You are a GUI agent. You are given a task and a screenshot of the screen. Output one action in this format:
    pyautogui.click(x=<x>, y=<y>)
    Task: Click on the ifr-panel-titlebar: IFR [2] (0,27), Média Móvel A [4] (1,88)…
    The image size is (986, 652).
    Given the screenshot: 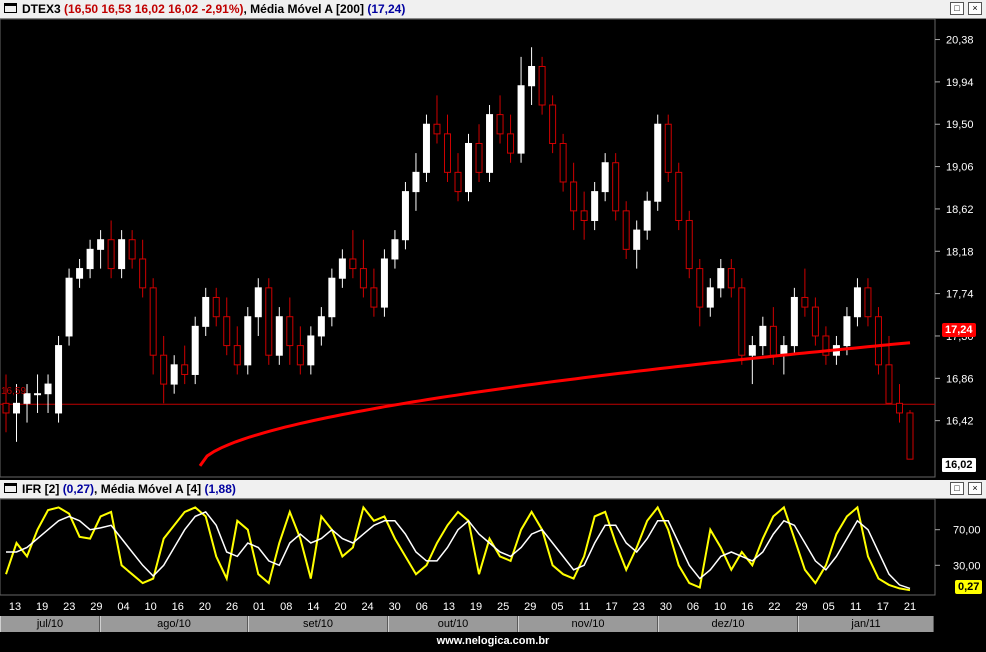 What is the action you would take?
    pyautogui.click(x=493, y=489)
    